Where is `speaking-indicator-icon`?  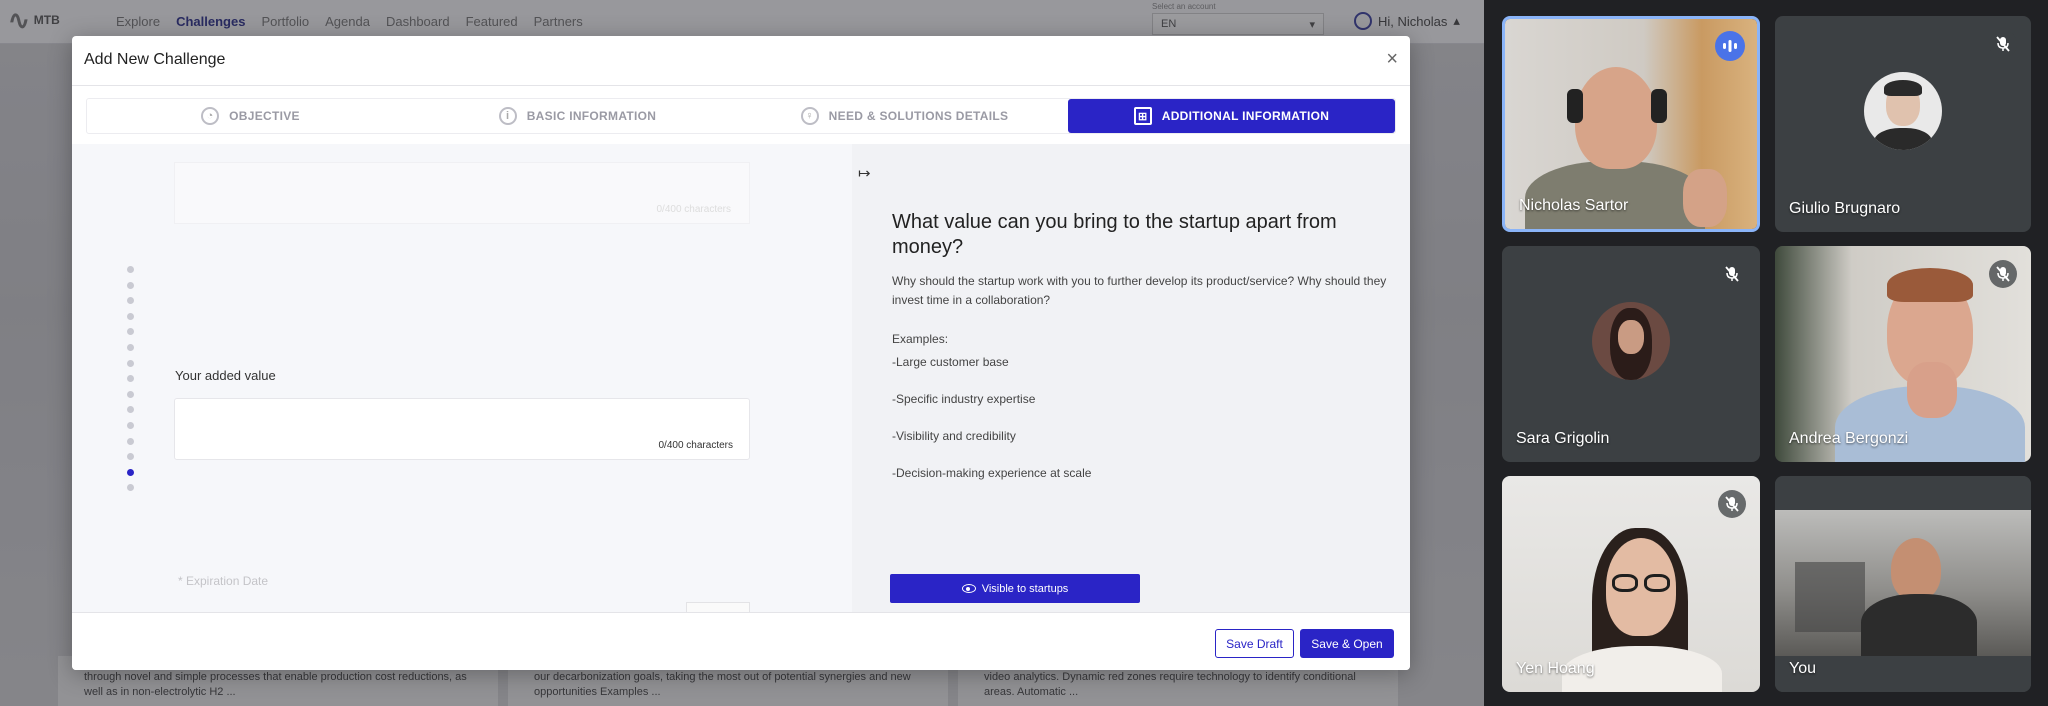
speaking-indicator-icon is located at coordinates (1730, 46).